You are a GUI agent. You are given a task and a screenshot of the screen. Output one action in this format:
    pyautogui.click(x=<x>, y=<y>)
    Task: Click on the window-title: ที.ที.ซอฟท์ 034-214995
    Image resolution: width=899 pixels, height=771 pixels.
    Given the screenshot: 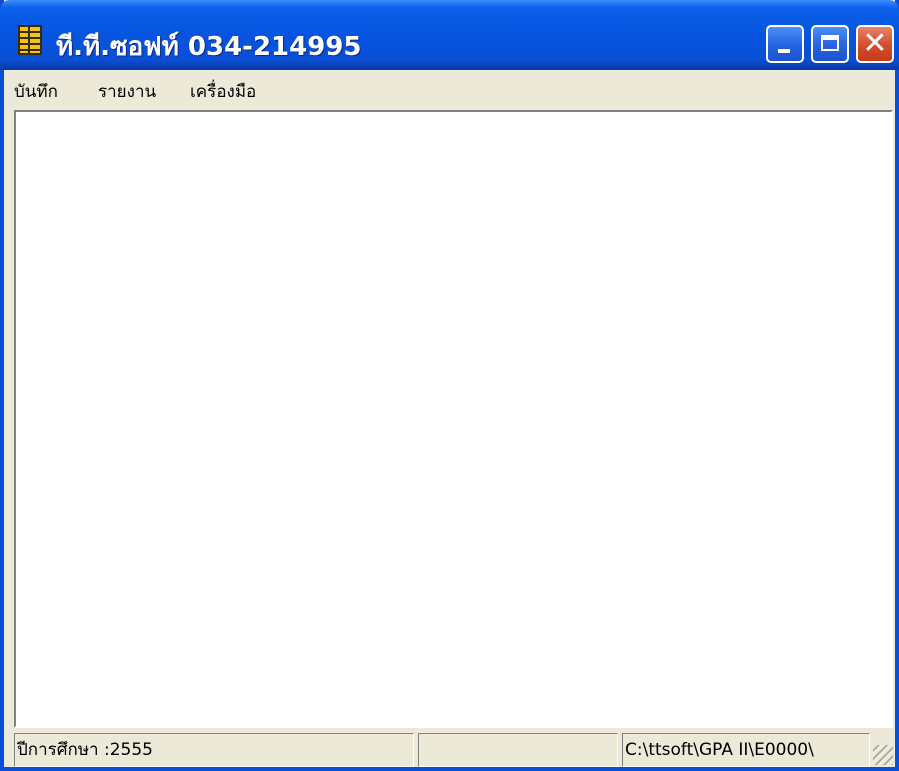 What is the action you would take?
    pyautogui.click(x=209, y=47)
    